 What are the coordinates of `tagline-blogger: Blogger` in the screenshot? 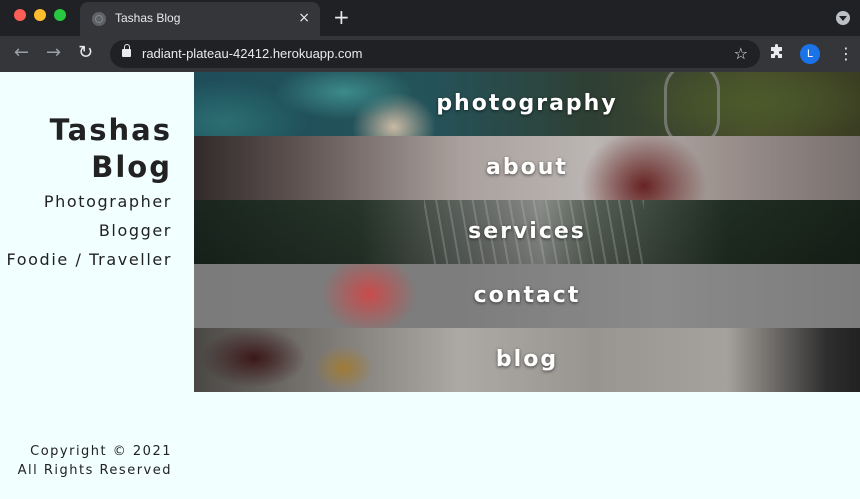 It's located at (135, 230).